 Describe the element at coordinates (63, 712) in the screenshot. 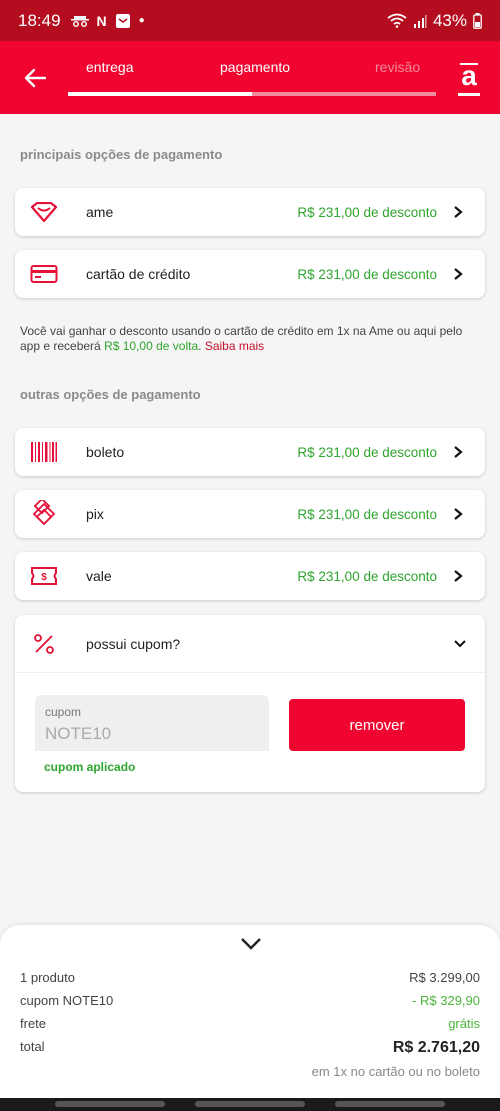

I see `coupon-input-label: cupom` at that location.